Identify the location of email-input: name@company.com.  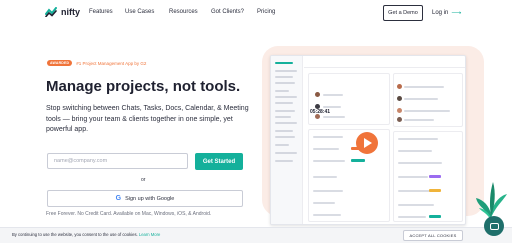
(117, 161).